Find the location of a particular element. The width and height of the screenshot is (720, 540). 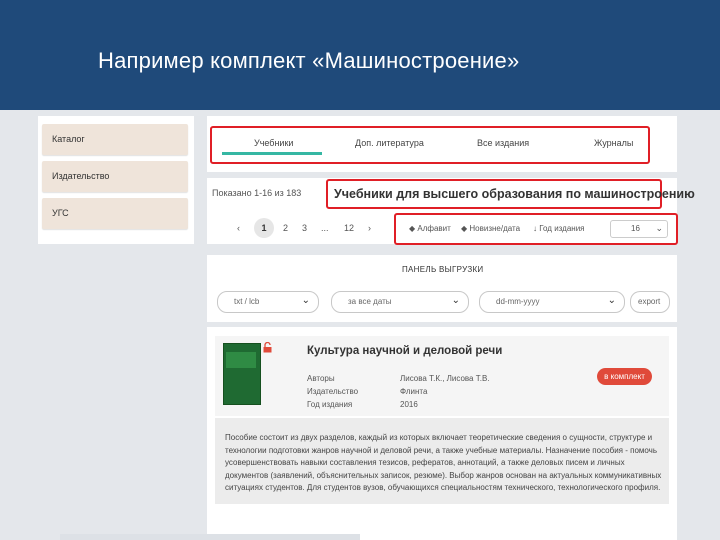

sort-year-label: Год издания is located at coordinates (562, 228).